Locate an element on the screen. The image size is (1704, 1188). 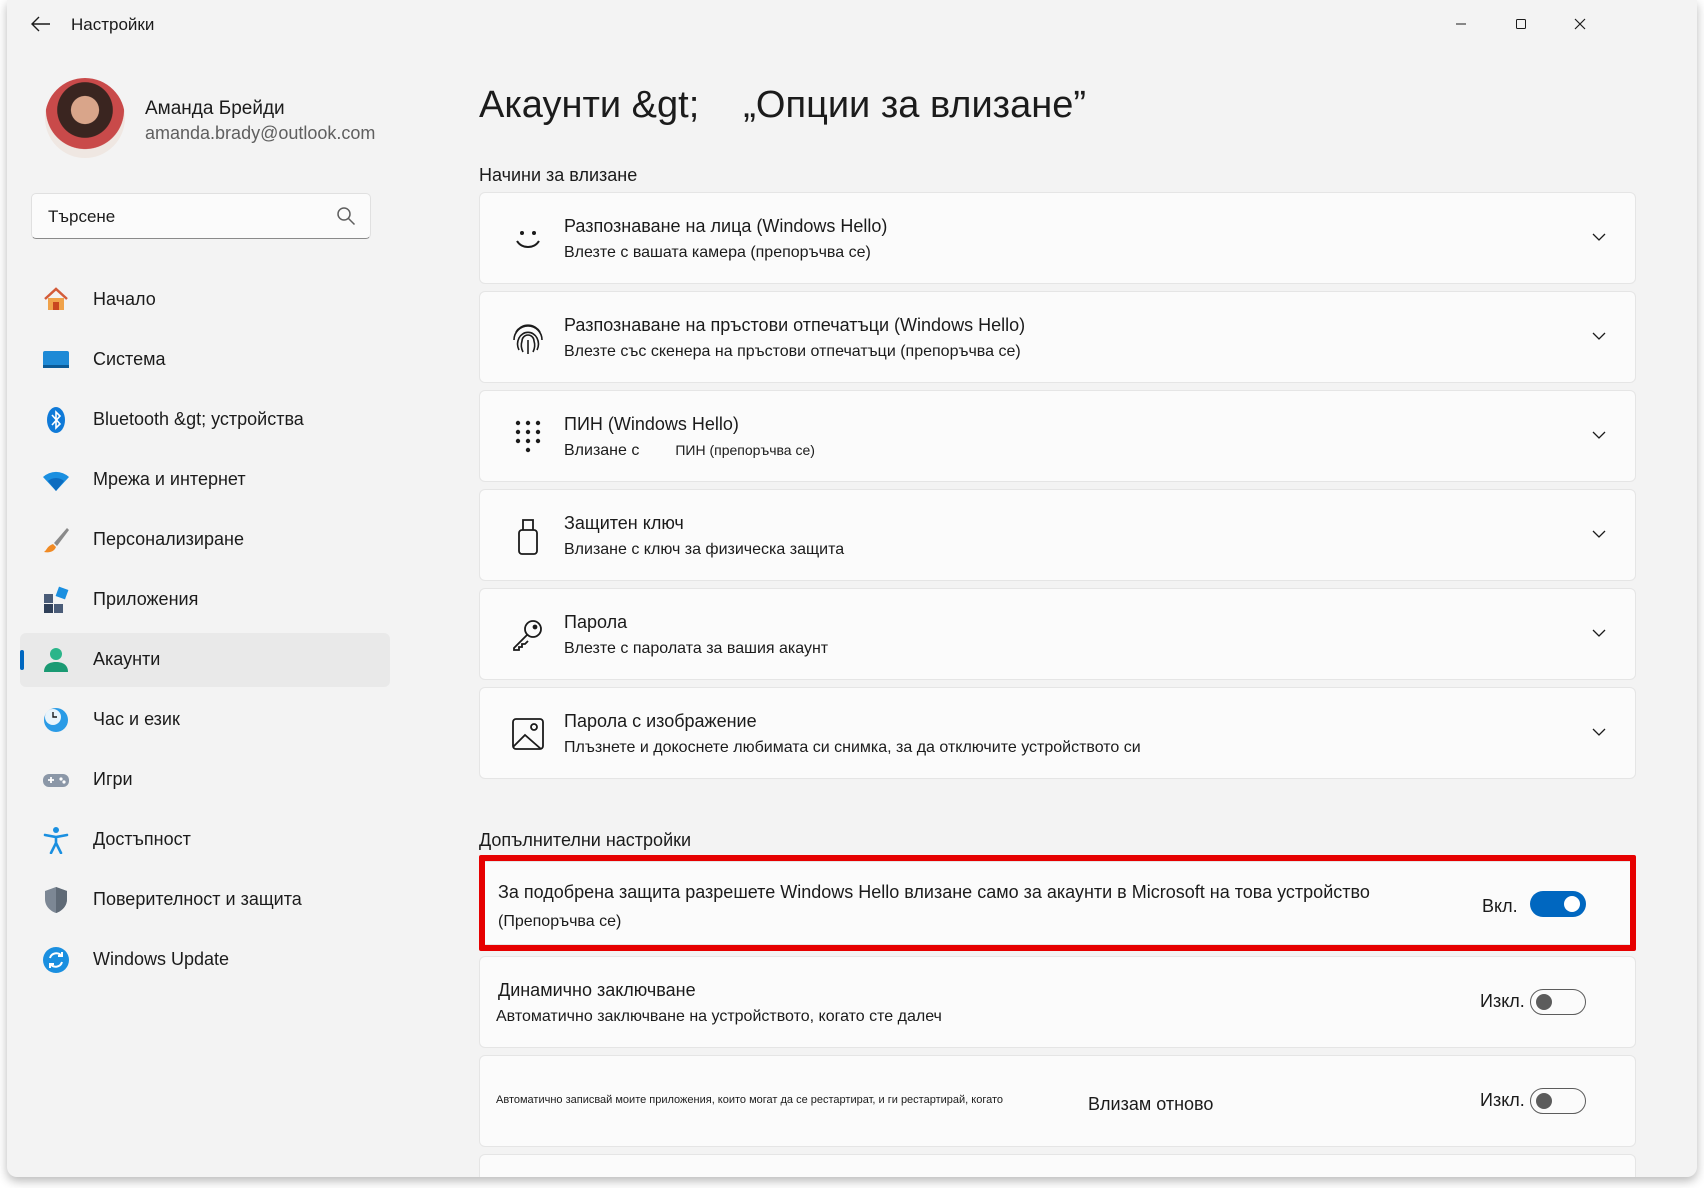
accessibility-icon is located at coordinates (56, 840).